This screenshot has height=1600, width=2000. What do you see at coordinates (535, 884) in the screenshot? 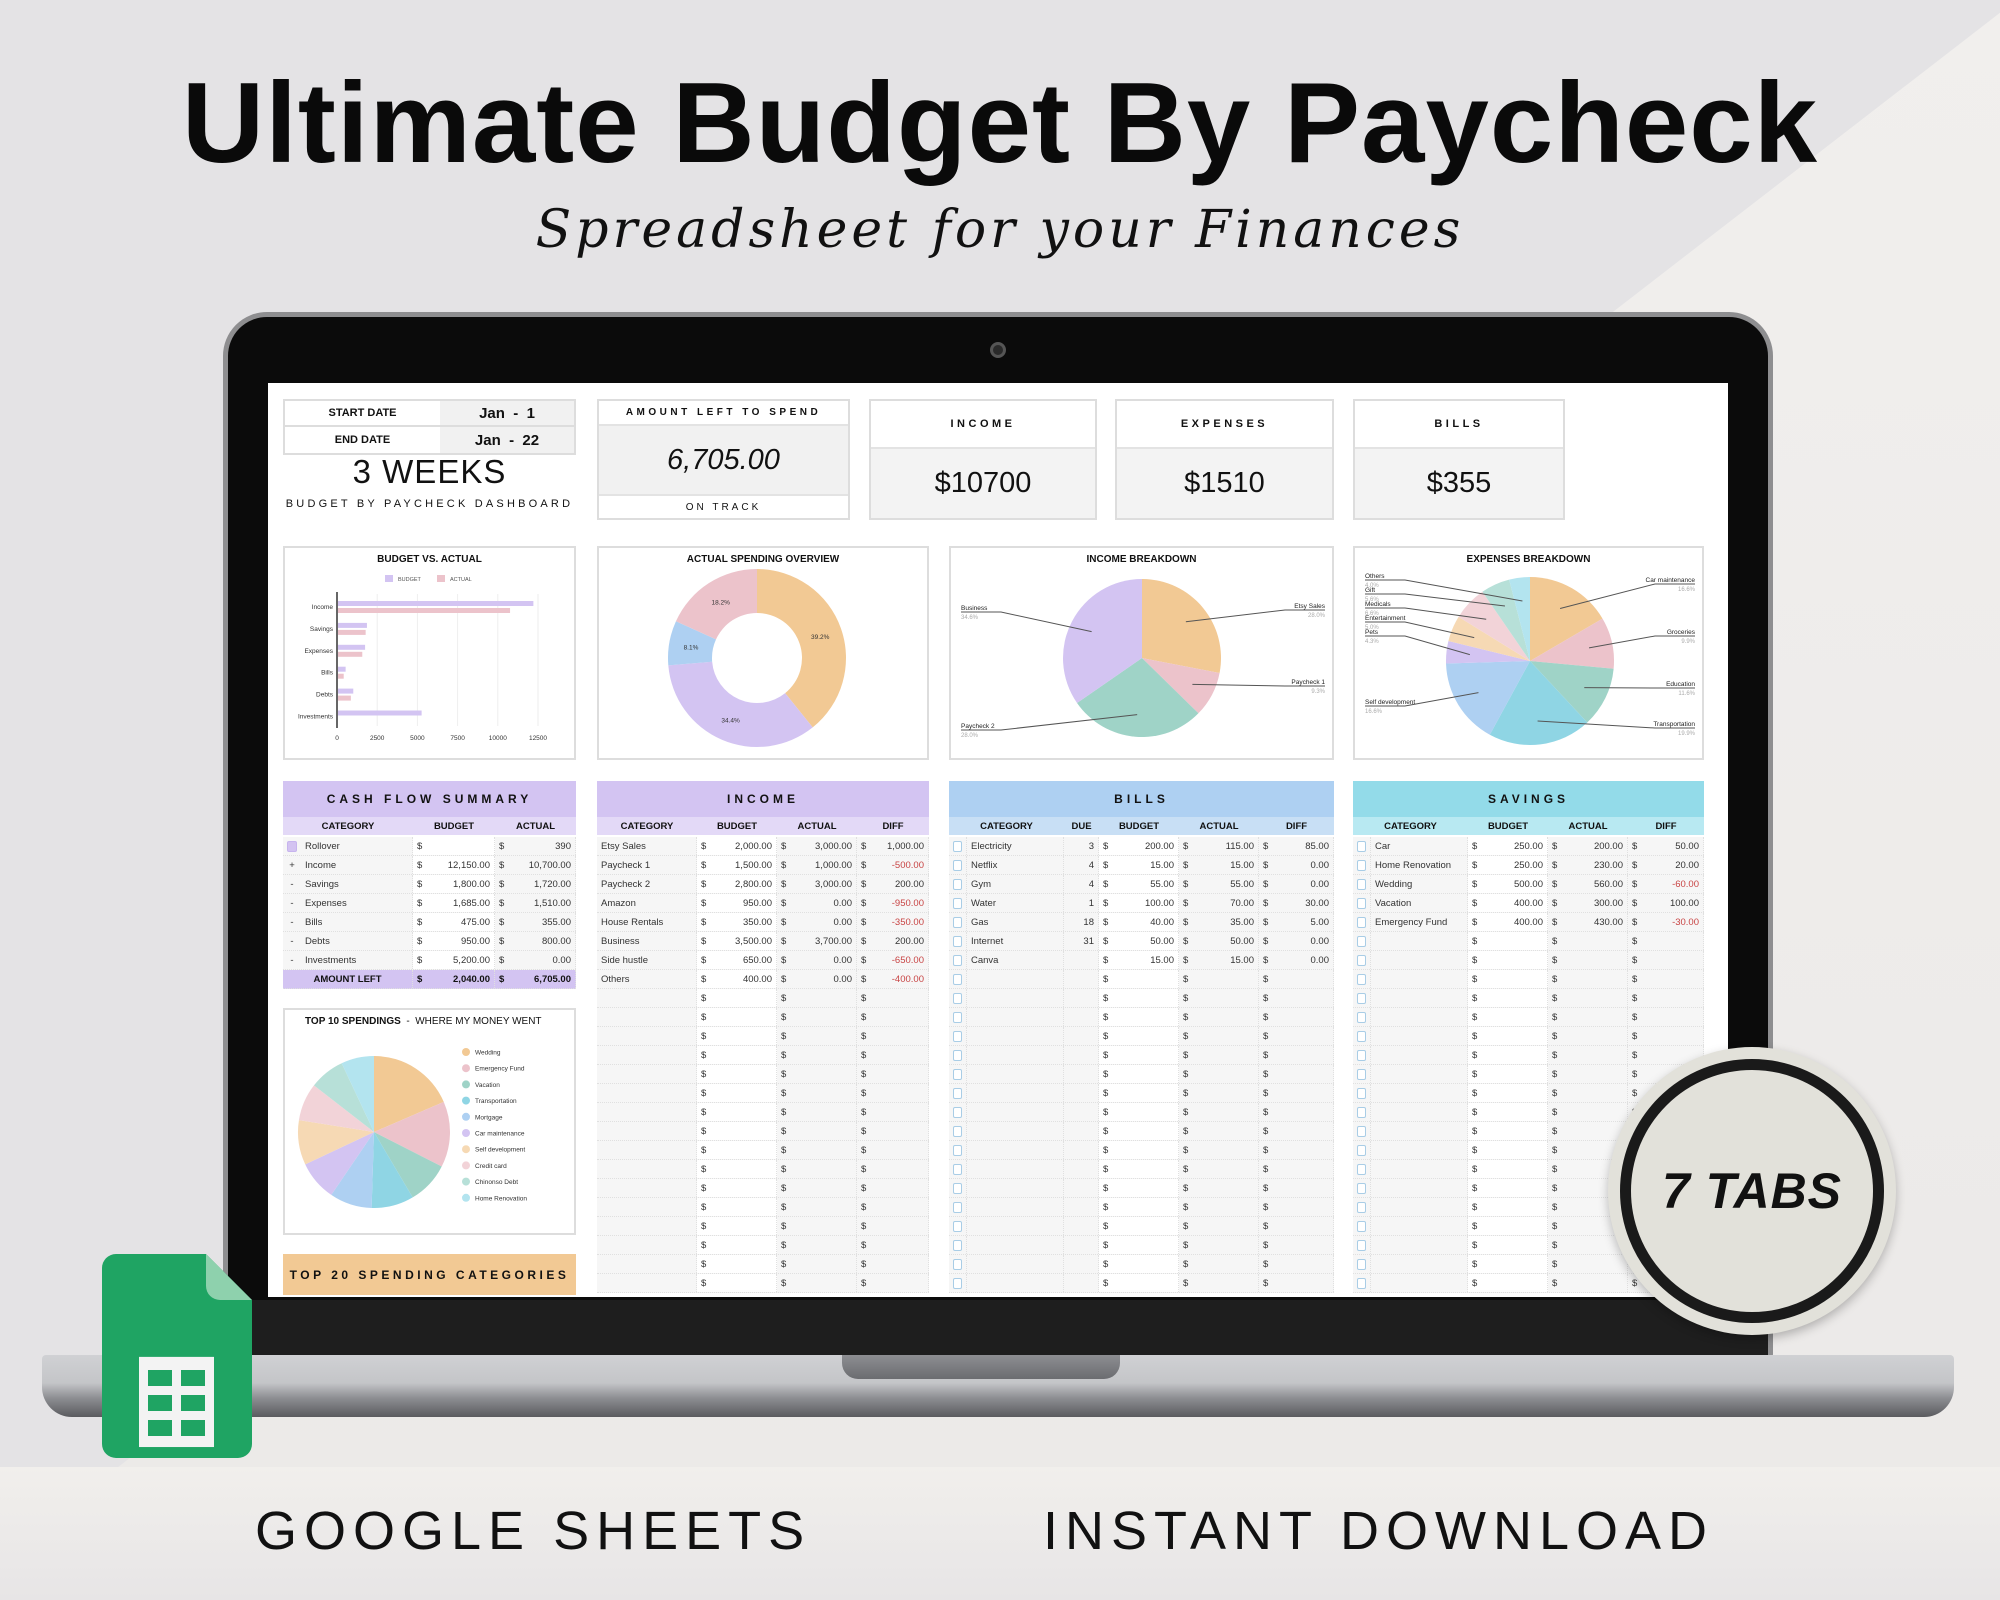
I see `actual-cell: $1,720.00` at bounding box center [535, 884].